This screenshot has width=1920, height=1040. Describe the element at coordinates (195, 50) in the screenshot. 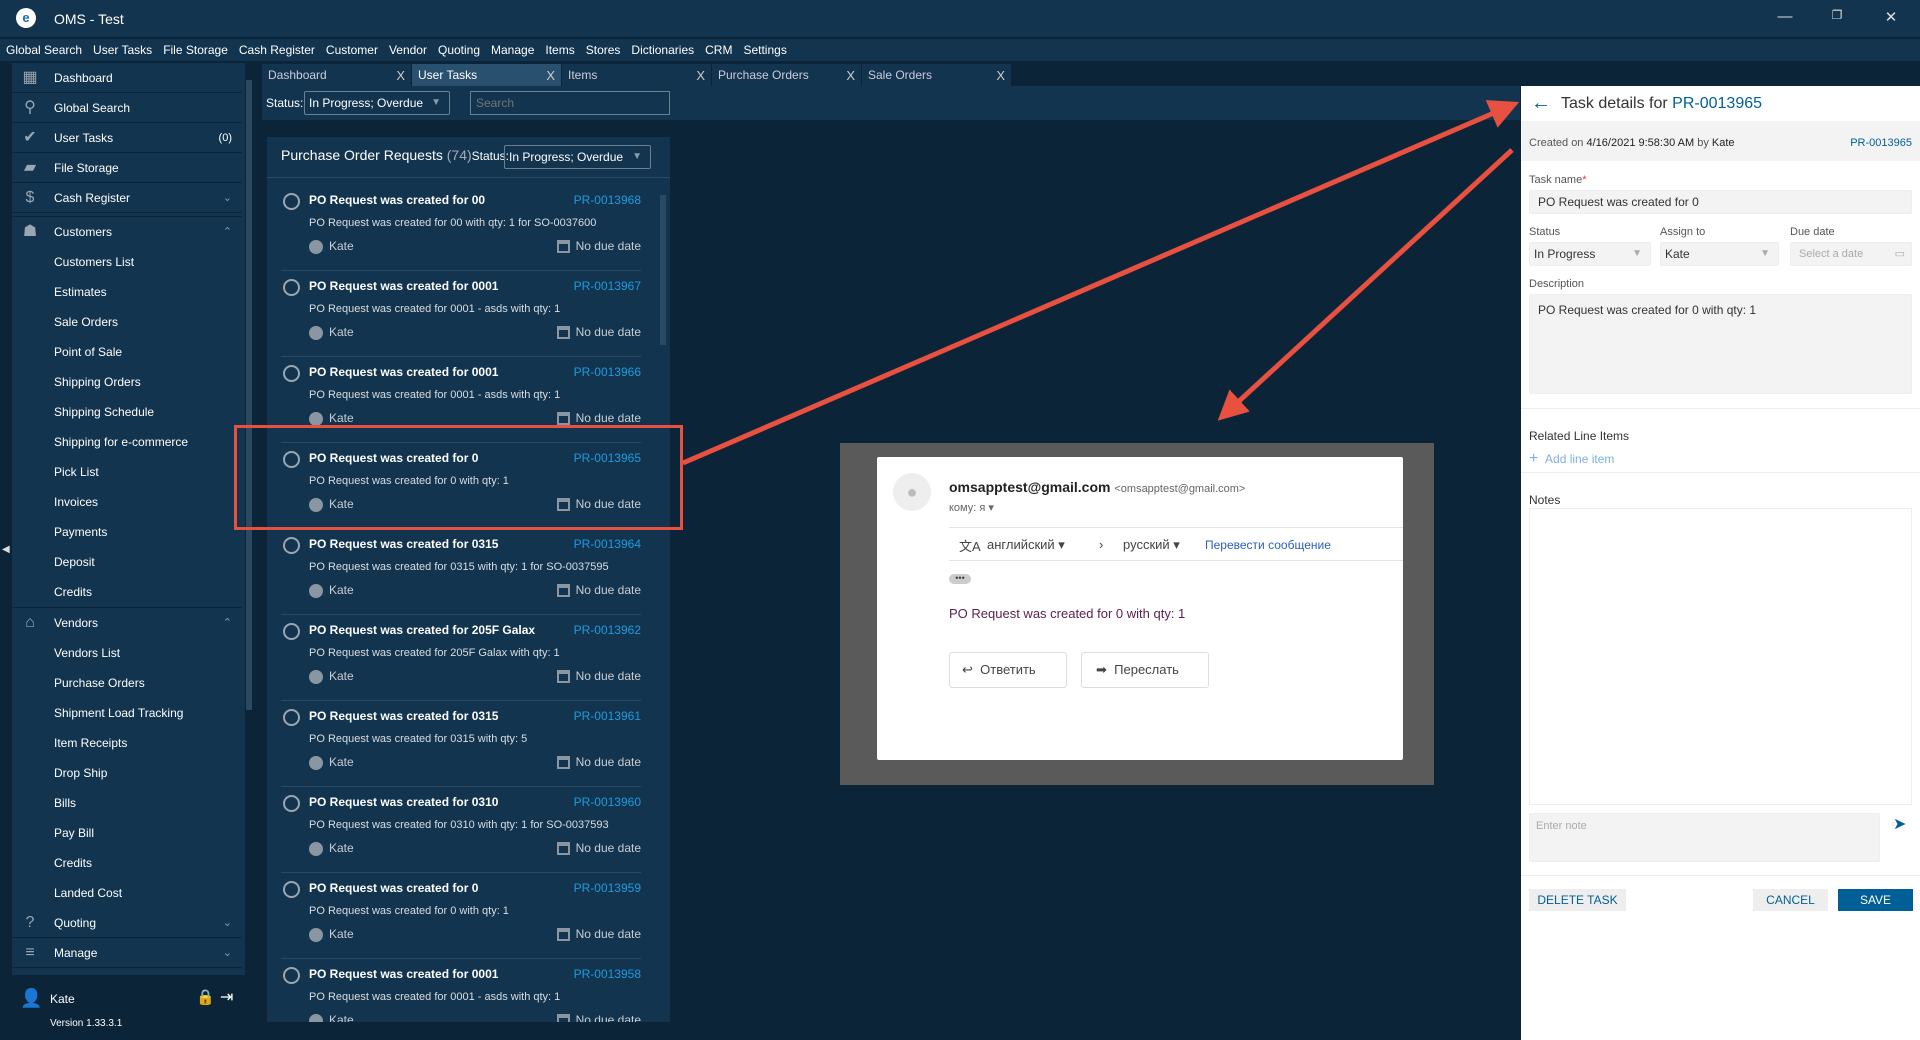

I see `menu-file-storage: File Storage` at that location.